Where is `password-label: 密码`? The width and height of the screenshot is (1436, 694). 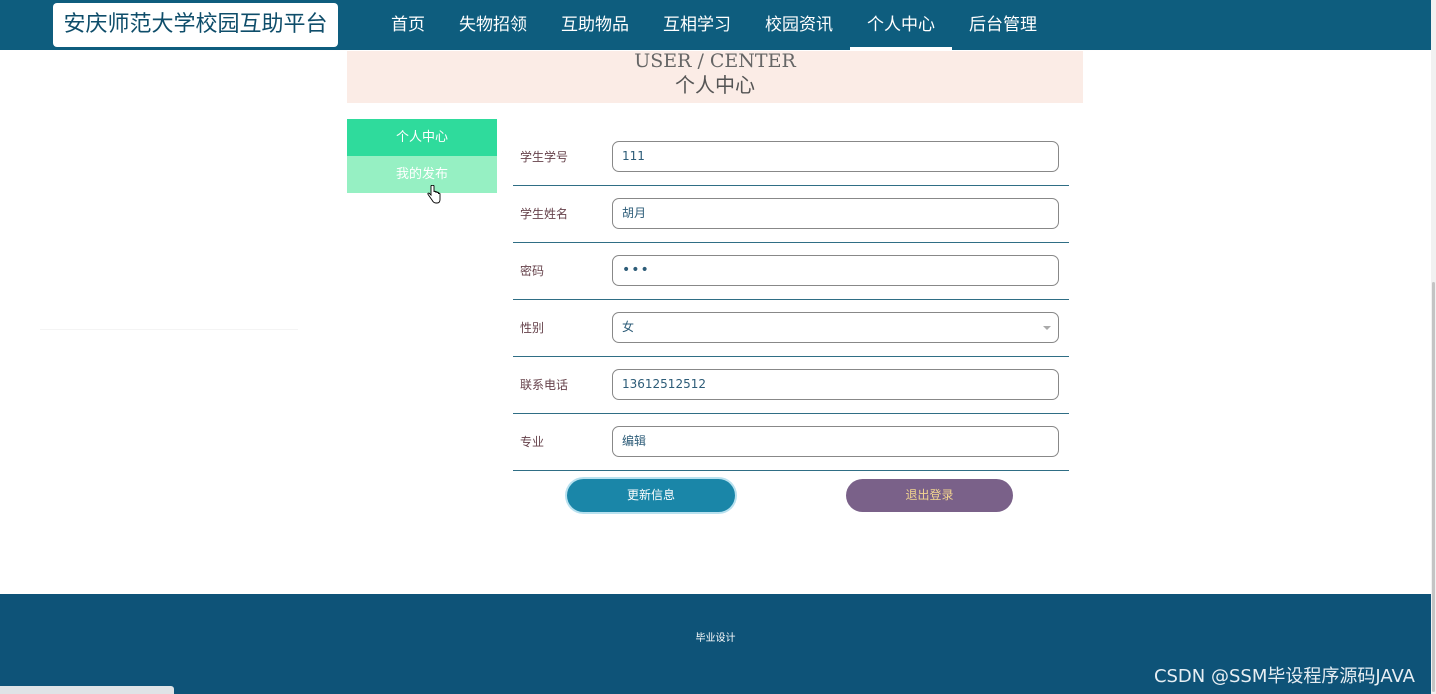 password-label: 密码 is located at coordinates (532, 271).